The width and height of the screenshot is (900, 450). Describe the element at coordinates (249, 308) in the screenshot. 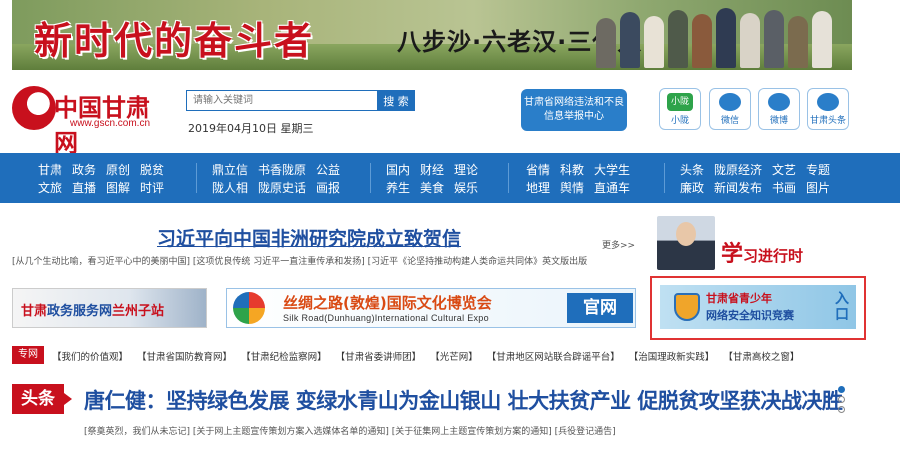

I see `expo-logo-icon` at that location.